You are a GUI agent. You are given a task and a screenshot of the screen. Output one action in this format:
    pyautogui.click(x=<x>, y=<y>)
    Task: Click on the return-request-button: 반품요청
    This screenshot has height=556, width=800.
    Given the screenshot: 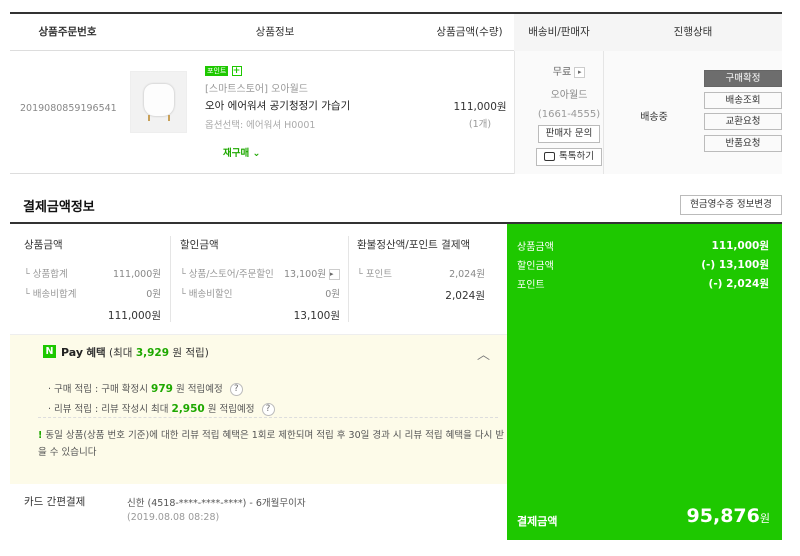 What is the action you would take?
    pyautogui.click(x=743, y=143)
    